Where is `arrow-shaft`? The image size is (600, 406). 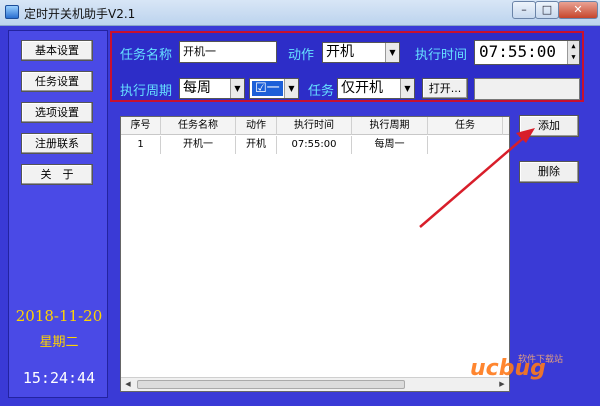 arrow-shaft is located at coordinates (474, 180).